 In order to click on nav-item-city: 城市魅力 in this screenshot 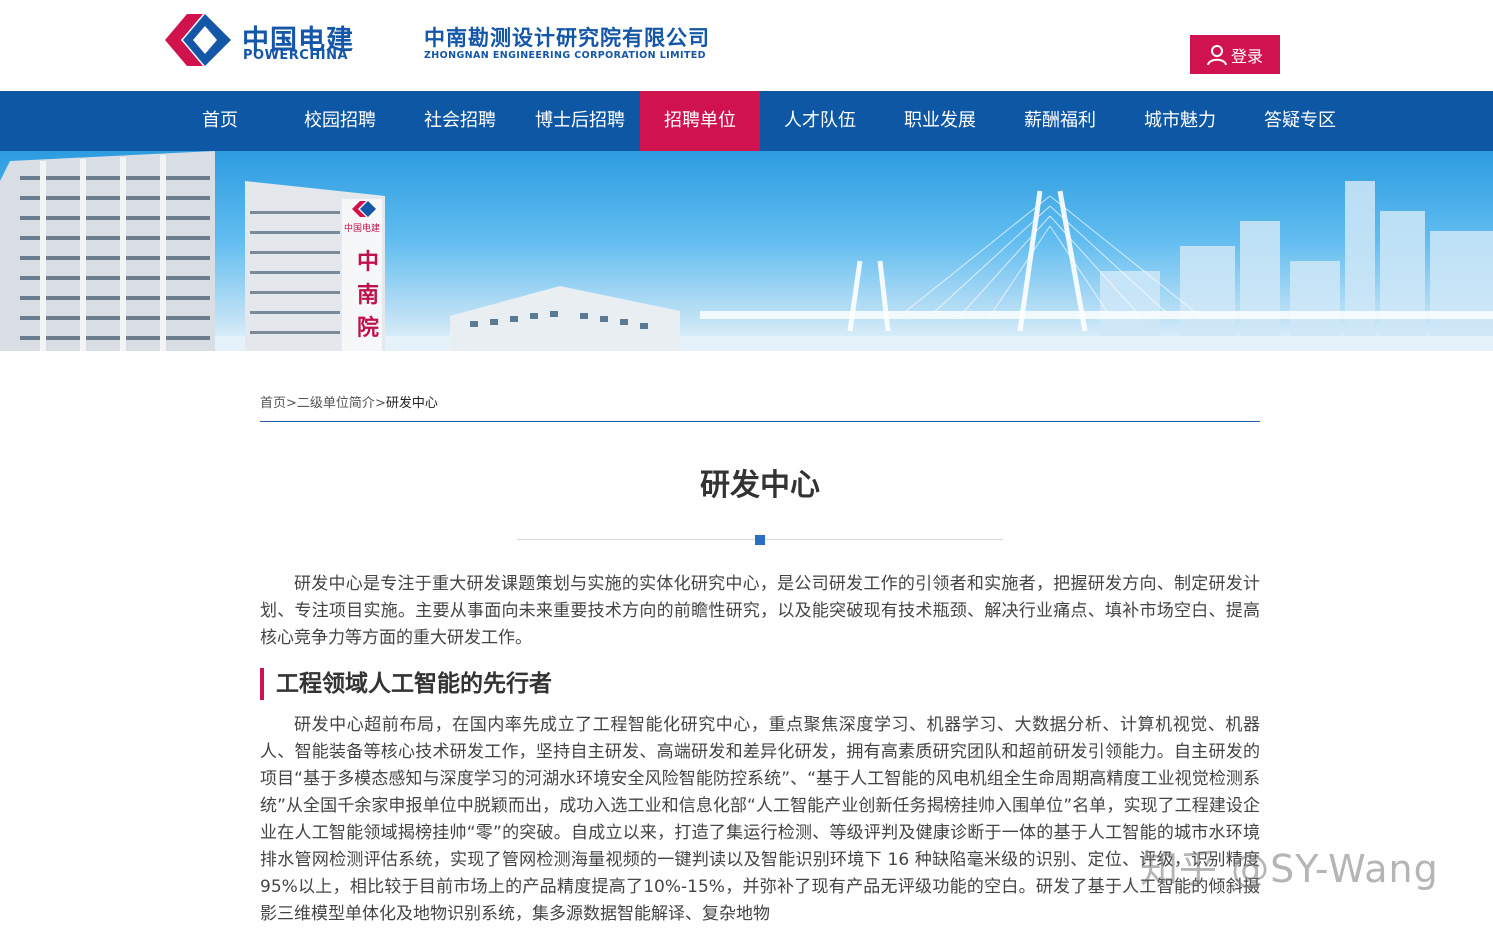, I will do `click(1180, 121)`.